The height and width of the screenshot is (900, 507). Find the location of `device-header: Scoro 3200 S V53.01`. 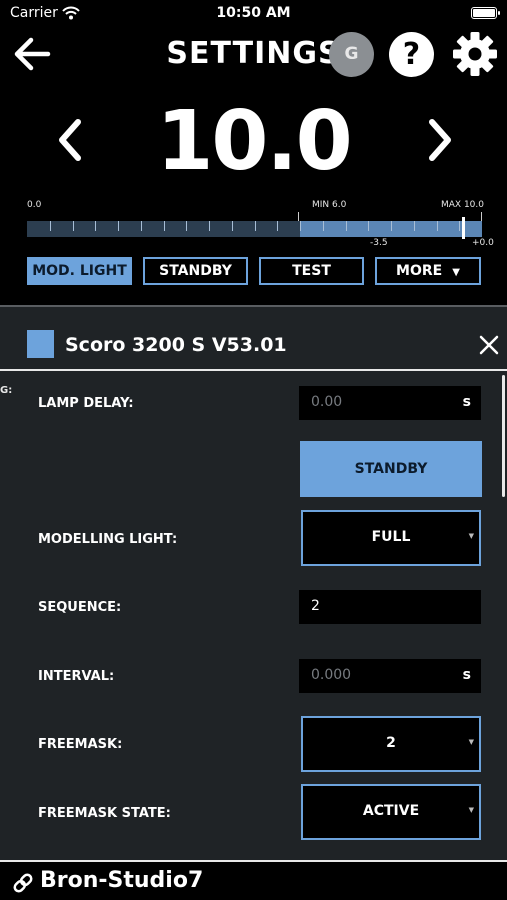

device-header: Scoro 3200 S V53.01 is located at coordinates (253, 338).